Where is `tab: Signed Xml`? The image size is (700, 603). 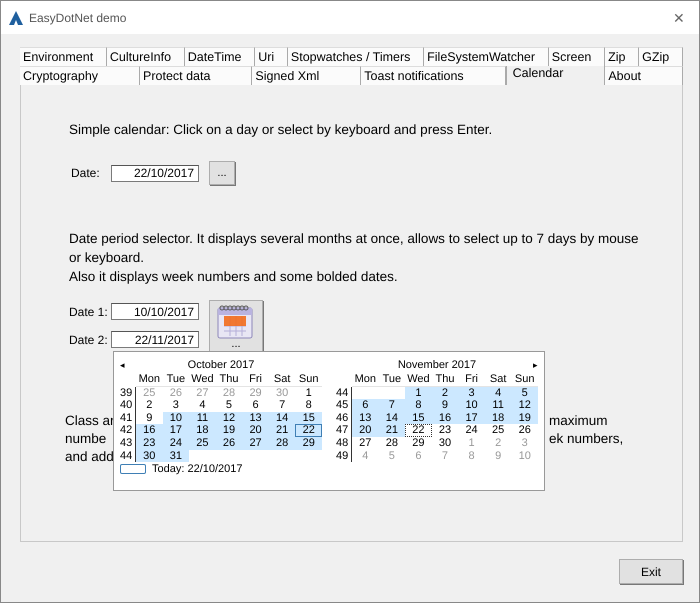 tab: Signed Xml is located at coordinates (307, 75).